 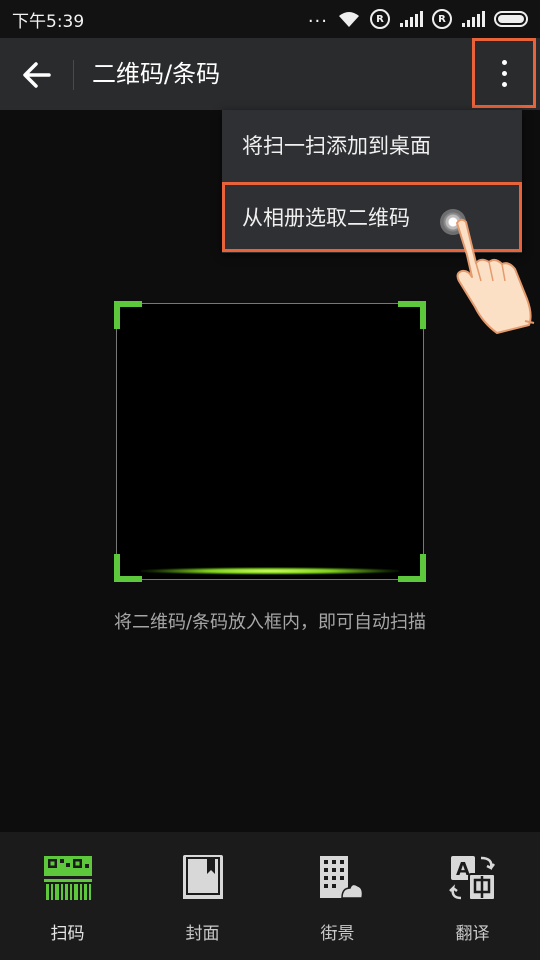 What do you see at coordinates (472, 878) in the screenshot?
I see `translate-icon: A` at bounding box center [472, 878].